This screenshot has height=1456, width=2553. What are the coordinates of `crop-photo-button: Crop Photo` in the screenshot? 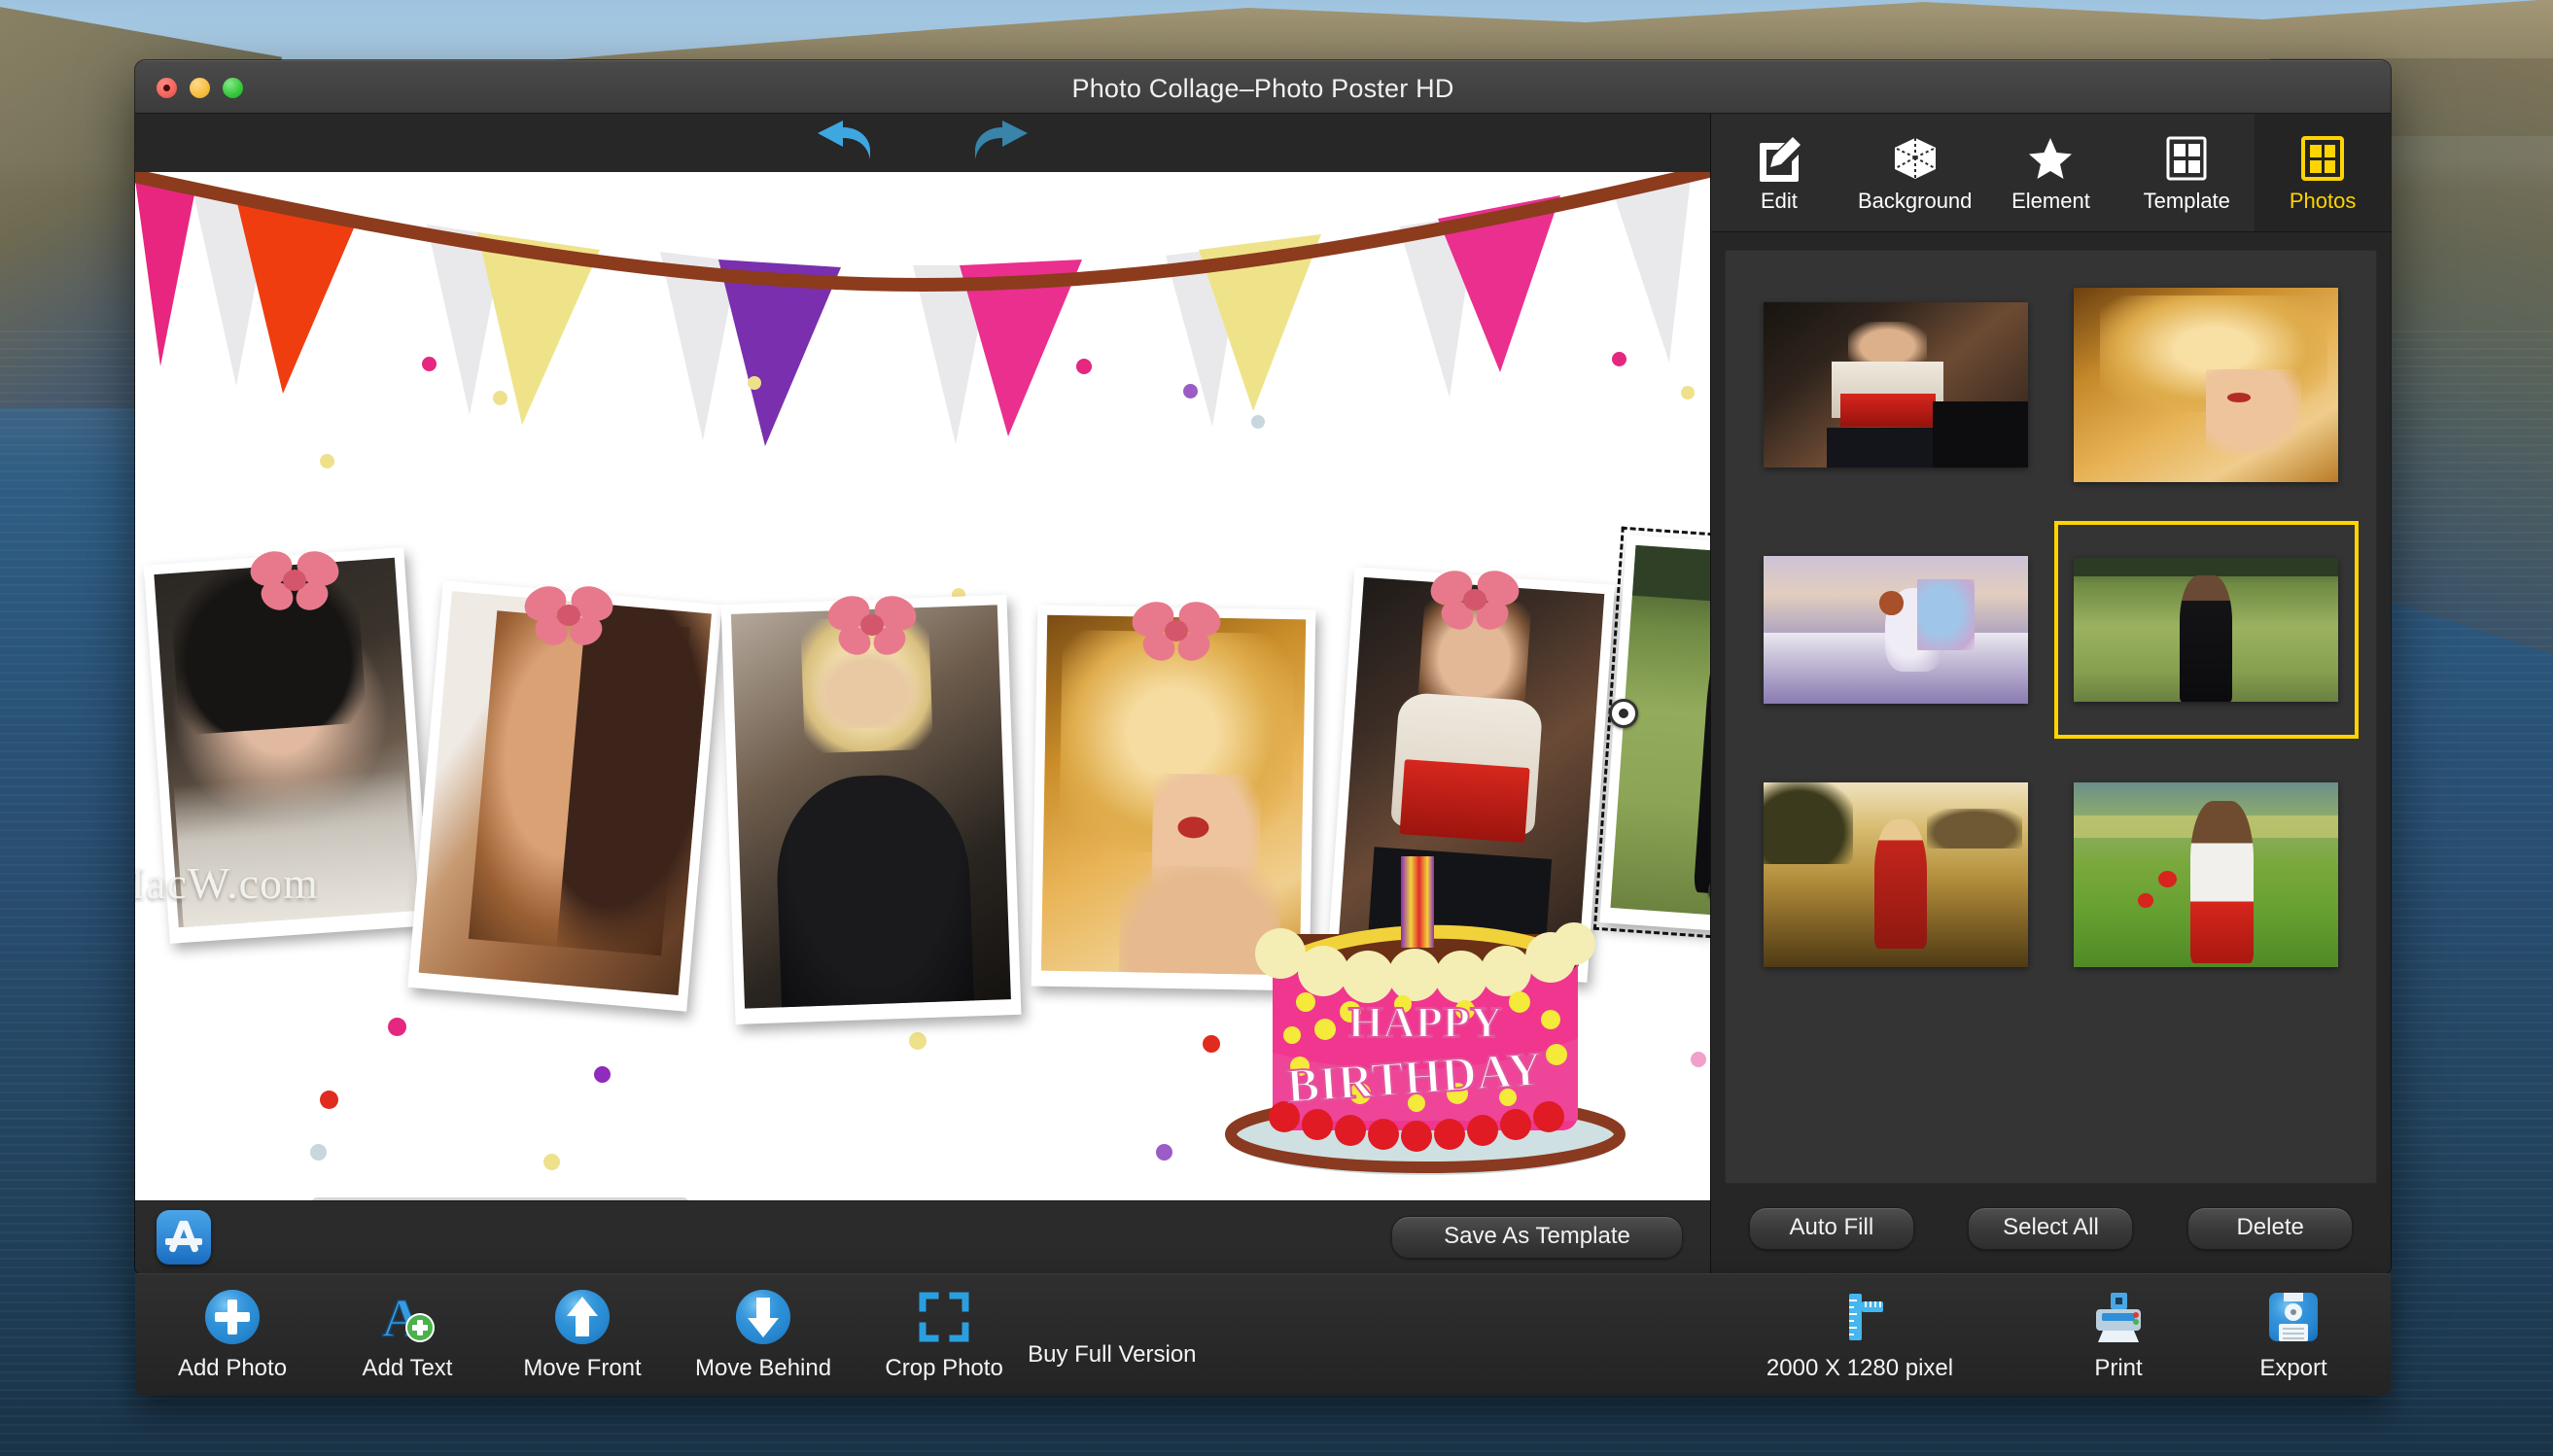 It's located at (944, 1335).